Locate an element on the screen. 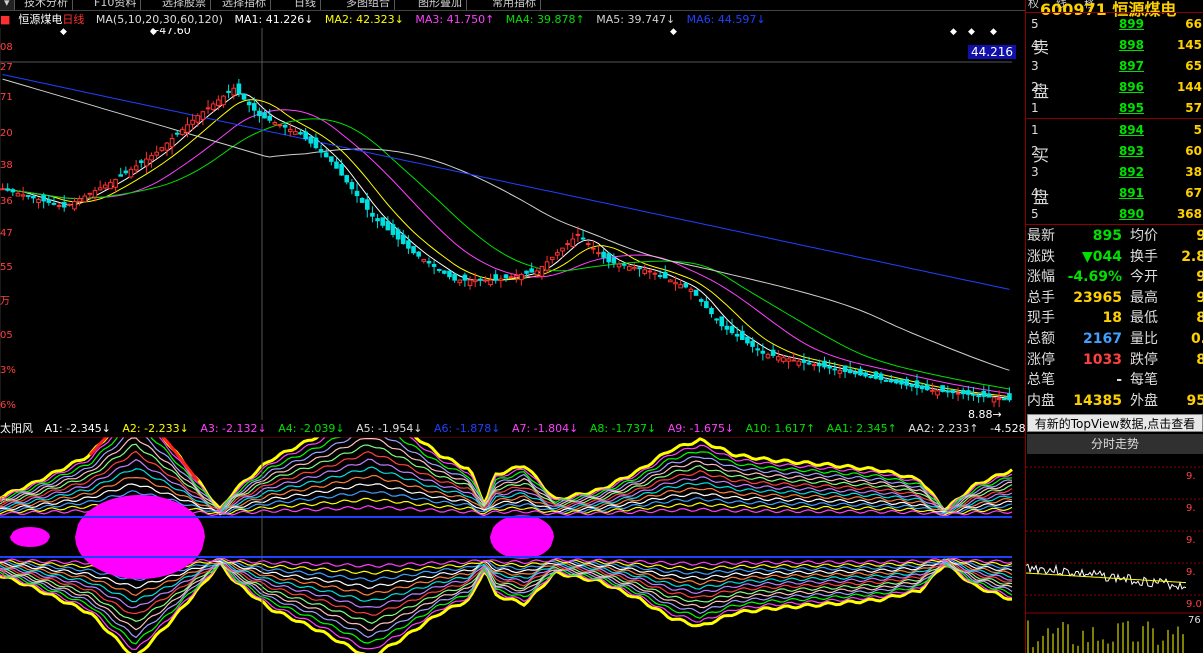 The width and height of the screenshot is (1203, 653). buy-order-row: 2 893 60 is located at coordinates (1114, 151).